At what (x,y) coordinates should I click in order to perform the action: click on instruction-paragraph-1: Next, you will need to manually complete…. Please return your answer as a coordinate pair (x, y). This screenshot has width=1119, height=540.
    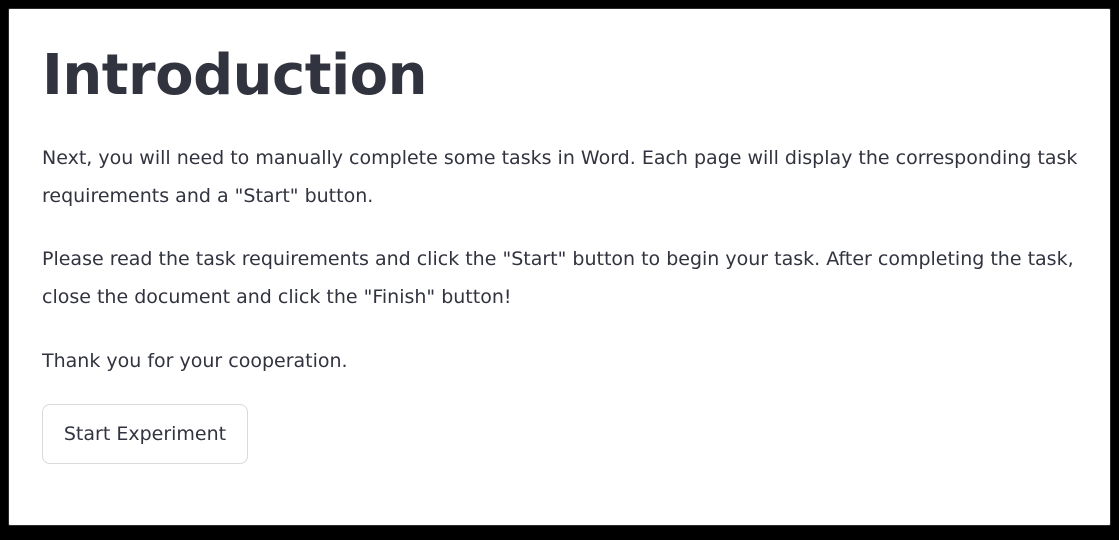
    Looking at the image, I should click on (560, 177).